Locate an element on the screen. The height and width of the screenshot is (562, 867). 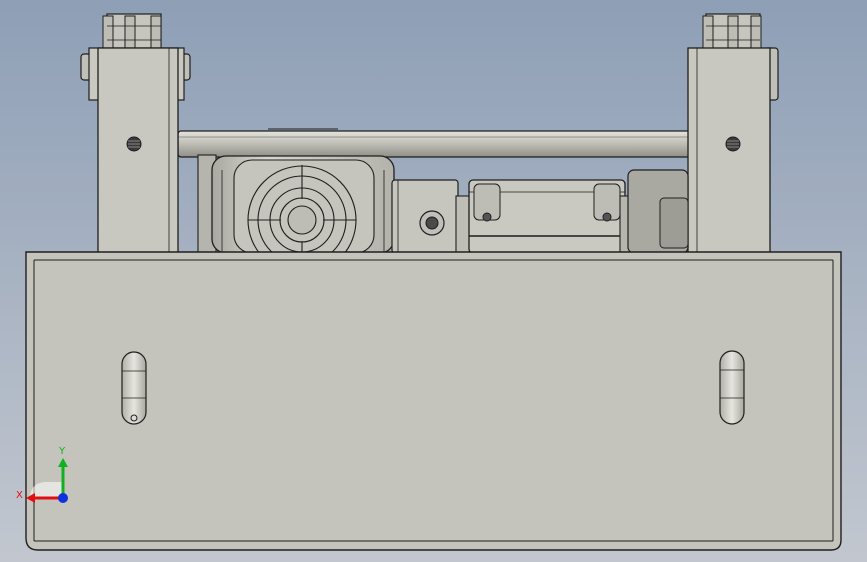
right-post-screw is located at coordinates (733, 144).